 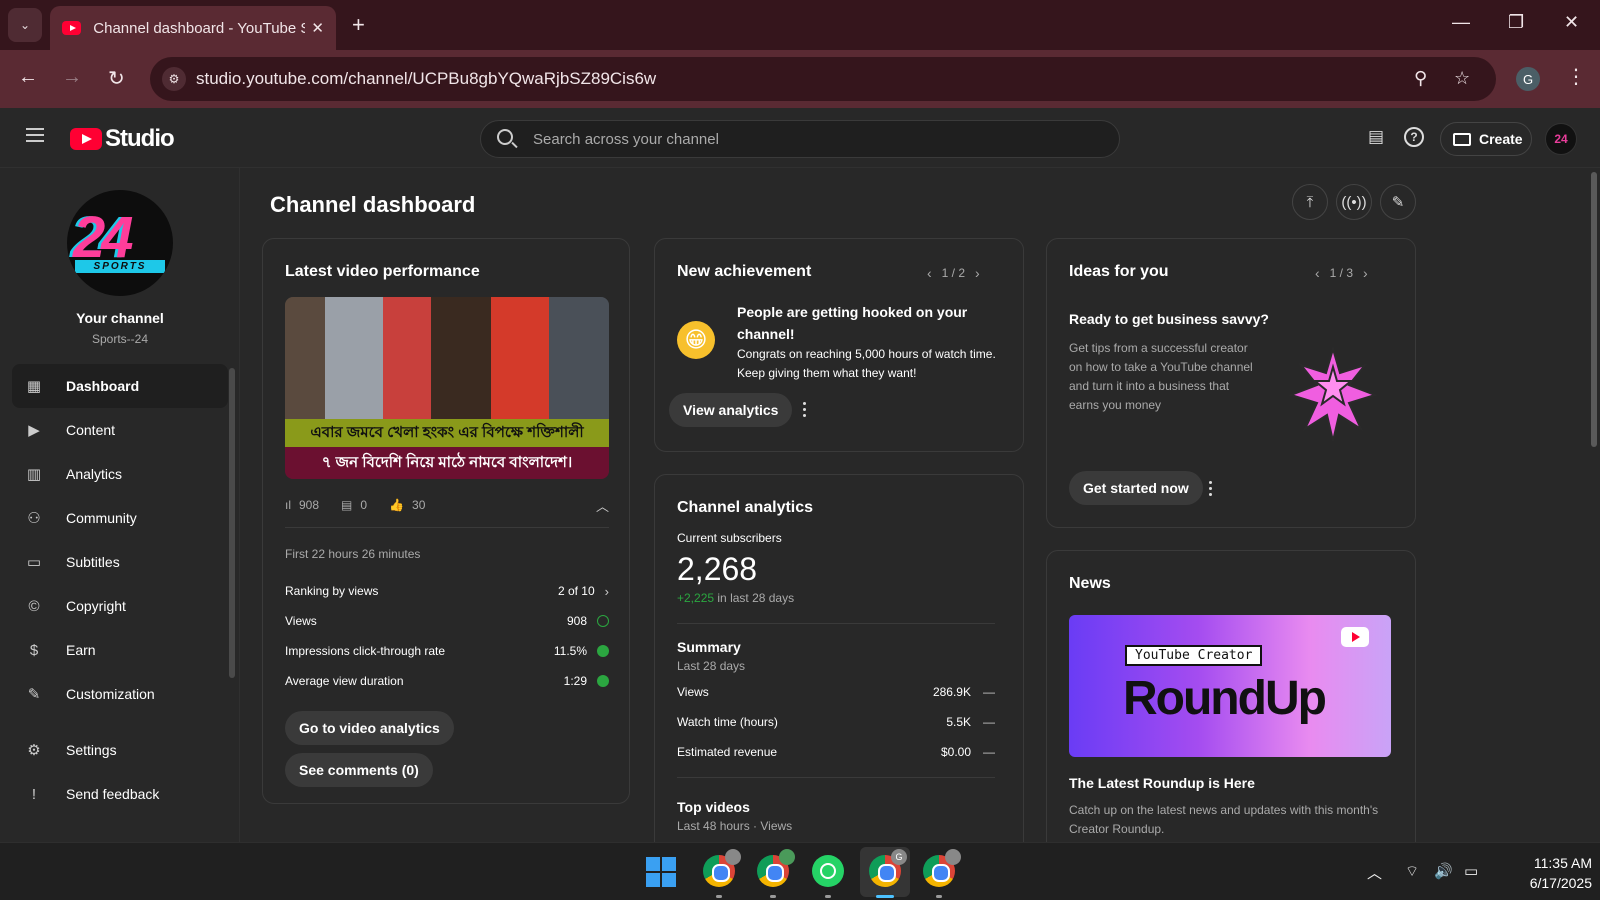 I want to click on close-window-icon: ✕, so click(x=1571, y=22).